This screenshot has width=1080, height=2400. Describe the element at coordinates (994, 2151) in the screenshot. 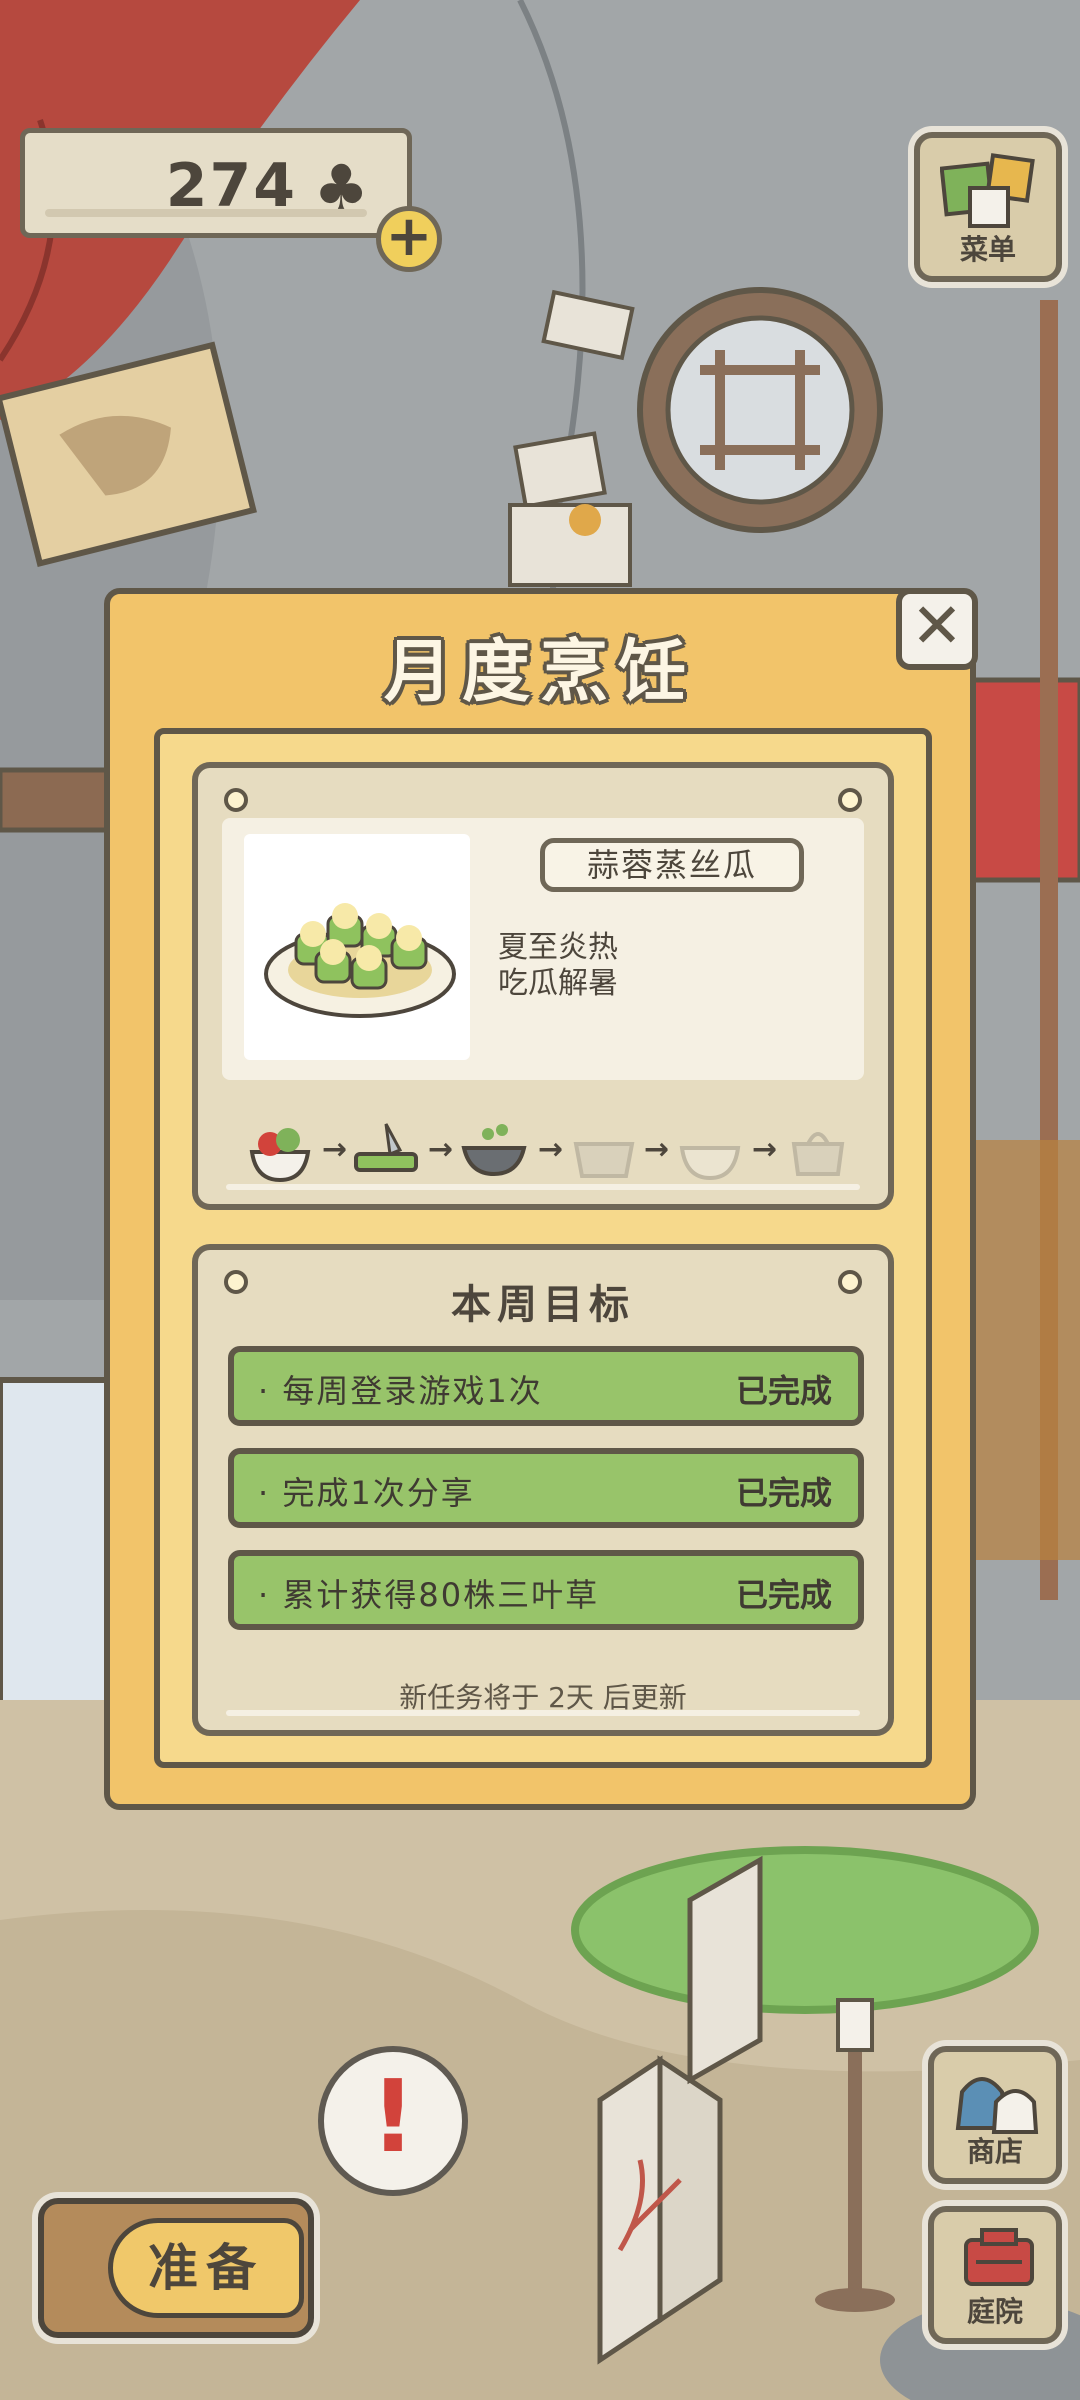

I see `shop-button-label: 商店` at that location.